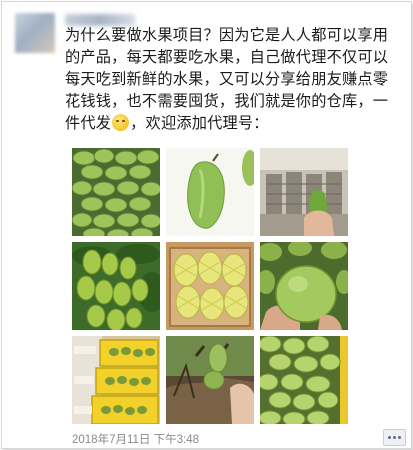 The height and width of the screenshot is (450, 413). I want to click on warehouse-mango-hand-image, so click(304, 192).